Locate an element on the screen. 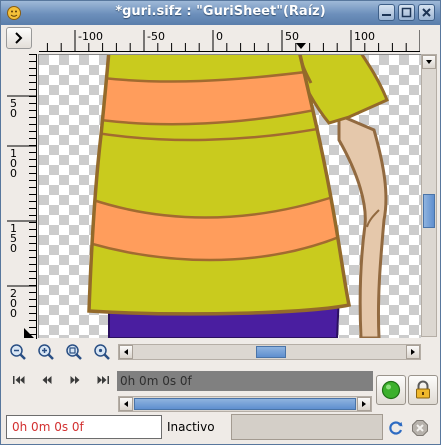  minimize-icon is located at coordinates (386, 15).